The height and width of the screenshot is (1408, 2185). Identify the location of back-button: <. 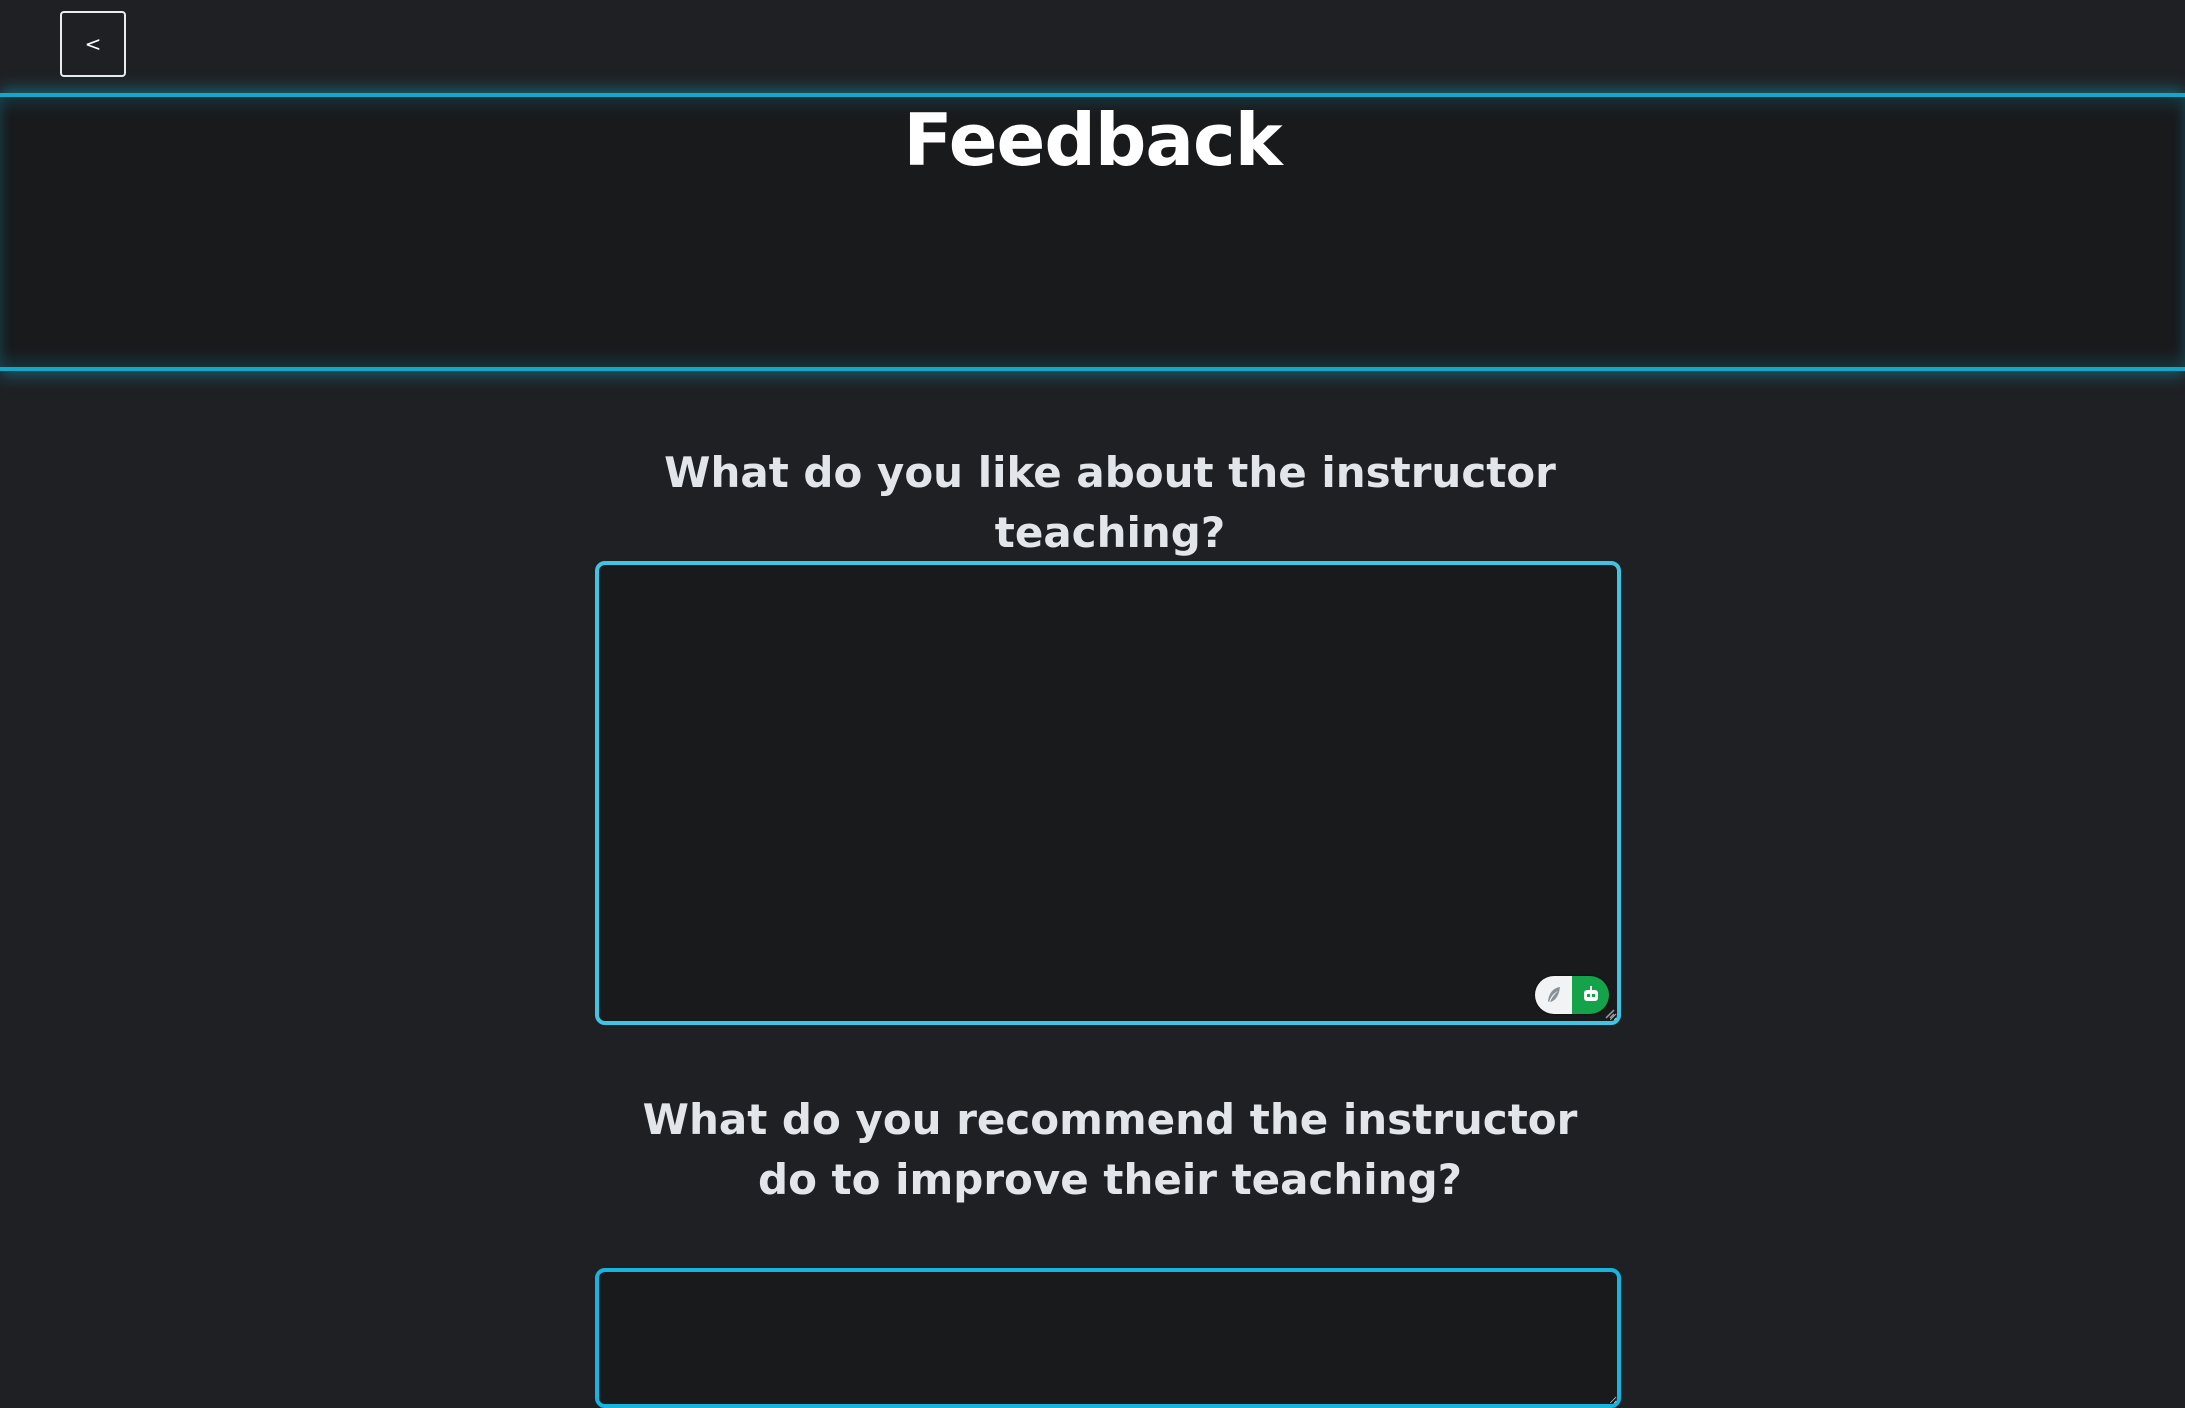
(93, 44).